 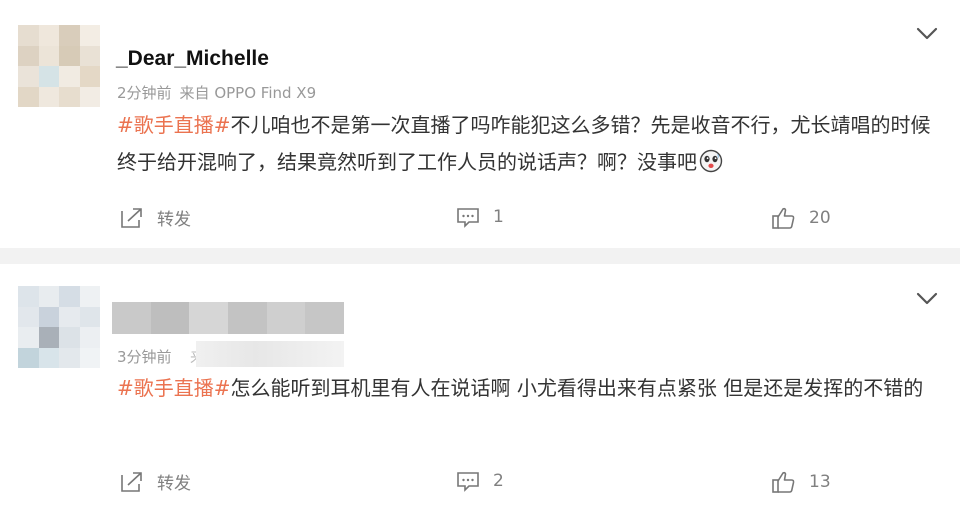 I want to click on username: _Dear_Michelle, so click(x=192, y=59).